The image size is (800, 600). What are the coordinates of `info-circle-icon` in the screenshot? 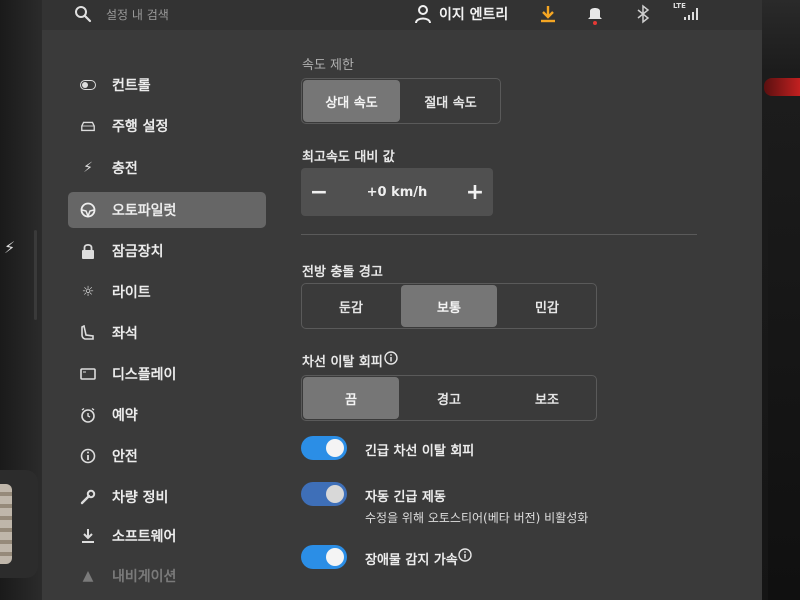 It's located at (88, 456).